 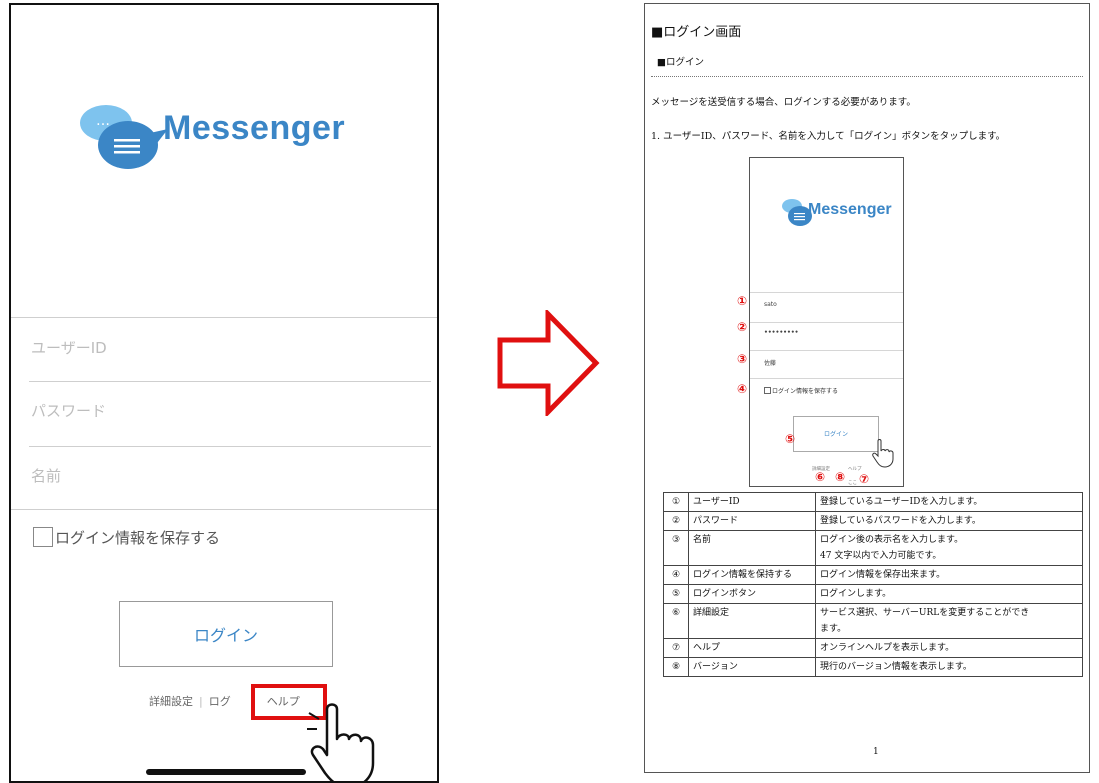 I want to click on row-description: 登録しているパスワードを入力します。, so click(x=949, y=521).